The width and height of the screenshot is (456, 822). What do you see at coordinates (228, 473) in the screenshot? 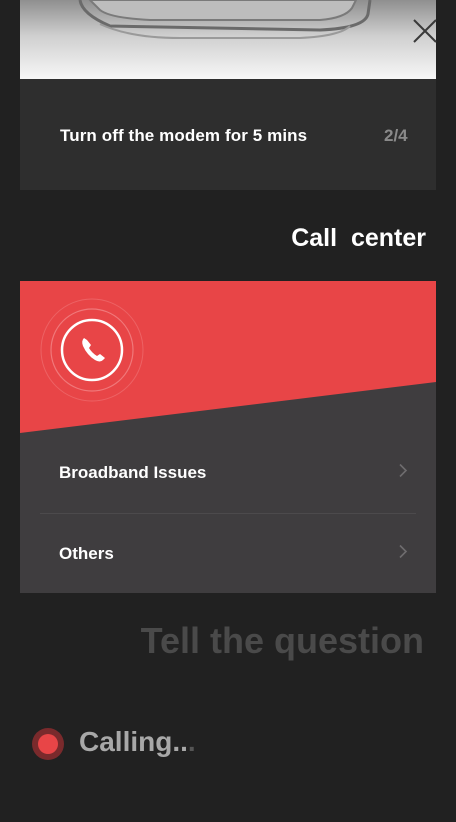
I see `menu-item-broadband-issues: Broadband Issues` at bounding box center [228, 473].